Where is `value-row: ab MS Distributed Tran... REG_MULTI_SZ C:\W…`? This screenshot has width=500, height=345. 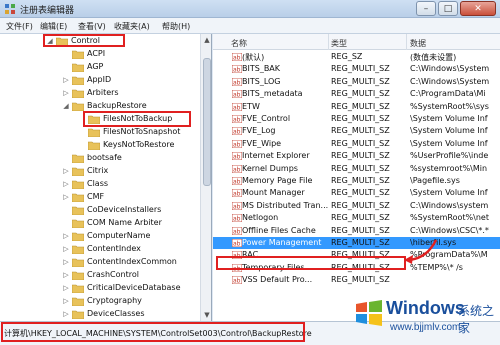 value-row: ab MS Distributed Tran... REG_MULTI_SZ C:\W… is located at coordinates (356, 206).